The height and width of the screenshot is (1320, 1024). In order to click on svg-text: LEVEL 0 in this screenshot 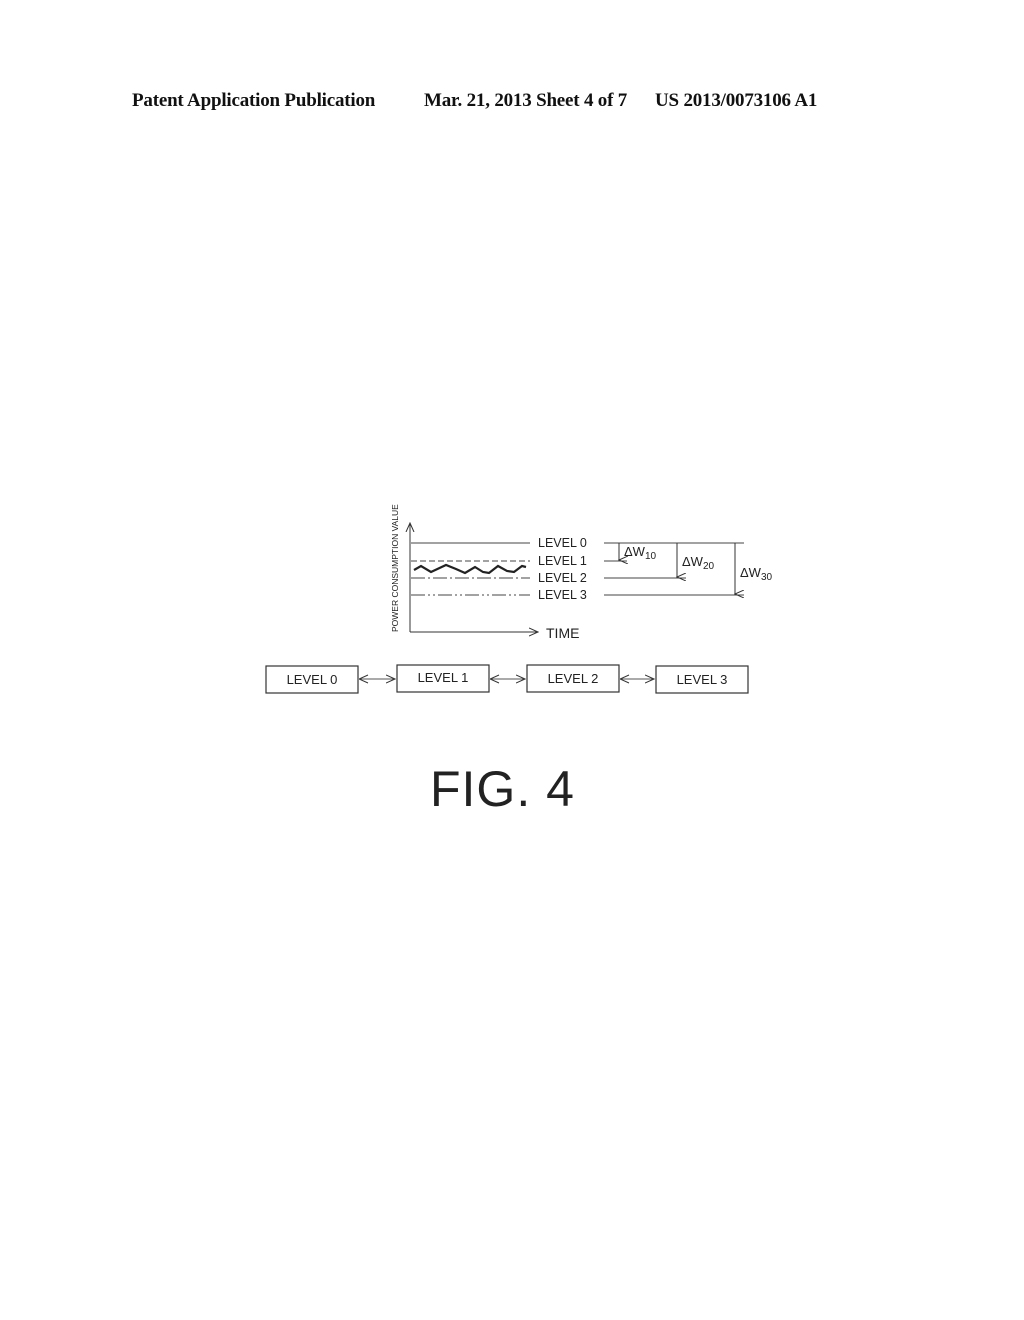, I will do `click(312, 679)`.